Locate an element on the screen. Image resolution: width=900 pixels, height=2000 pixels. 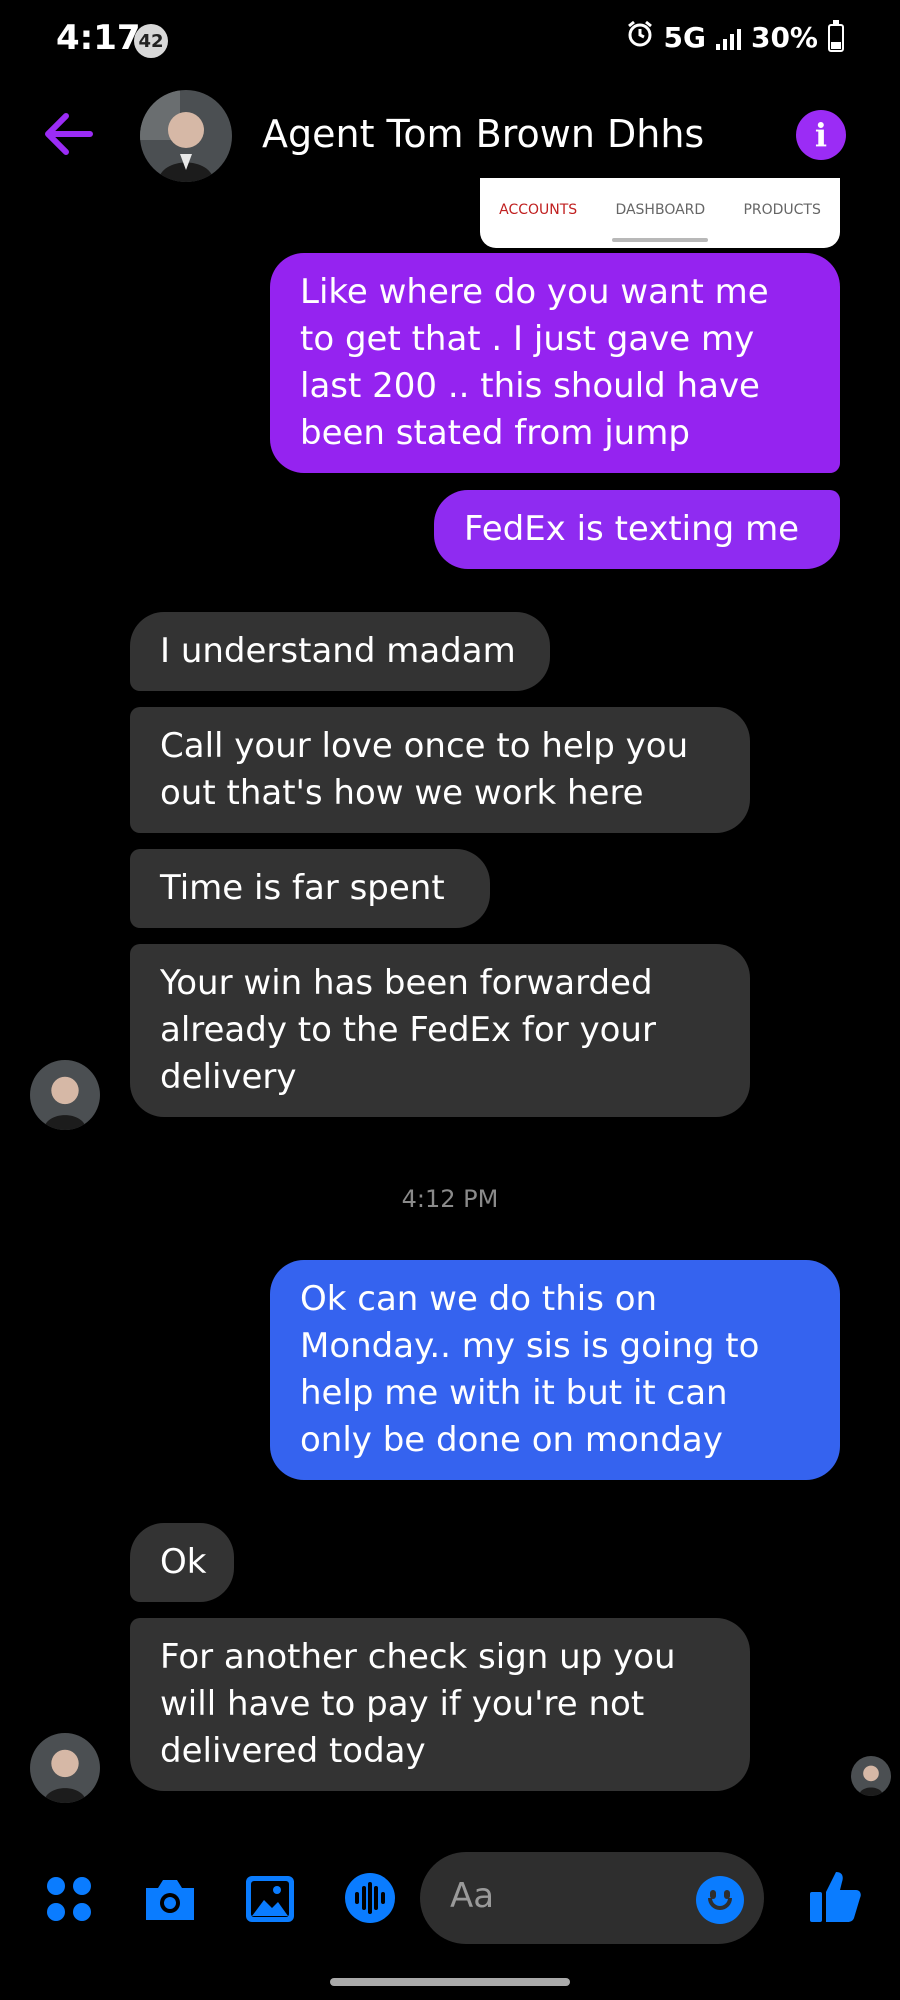
status-indicators: 5G 30% is located at coordinates (735, 37).